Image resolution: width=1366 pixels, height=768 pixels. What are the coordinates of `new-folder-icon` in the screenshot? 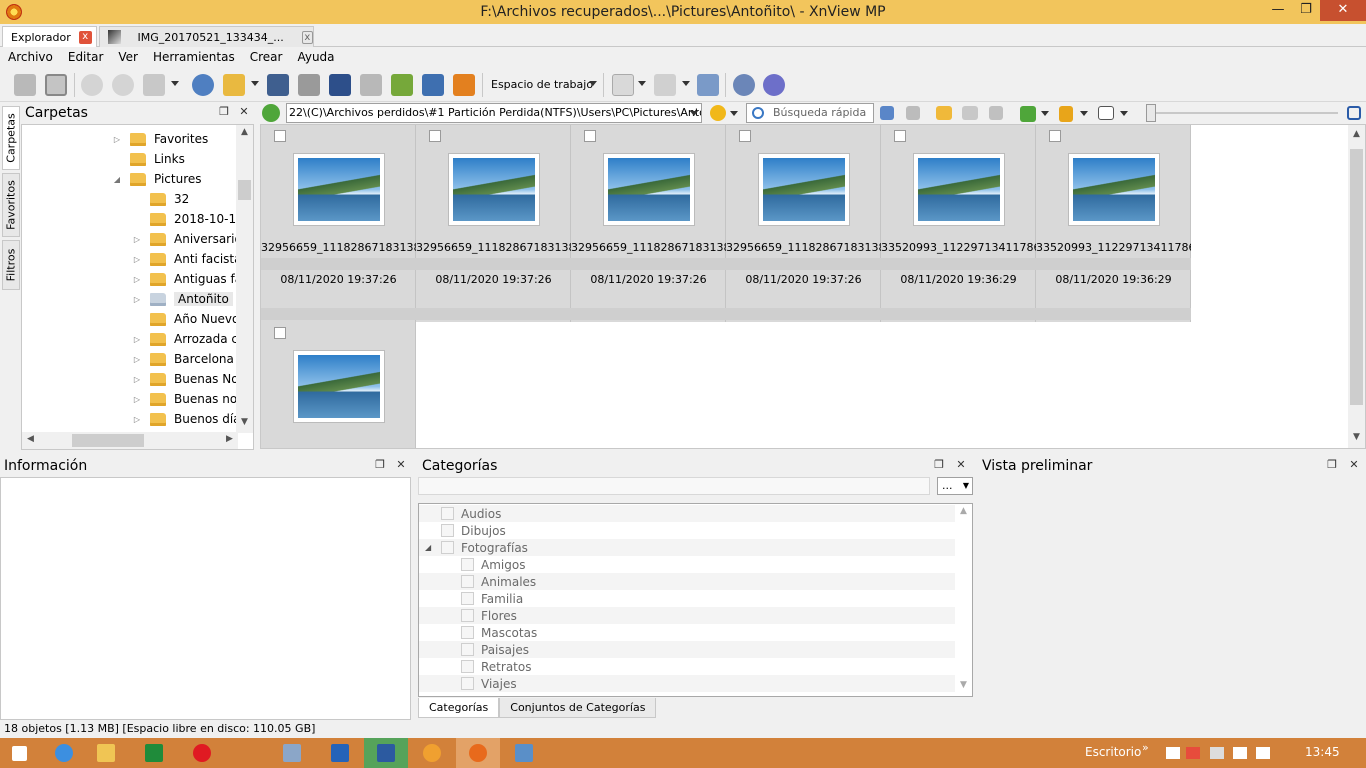 It's located at (944, 113).